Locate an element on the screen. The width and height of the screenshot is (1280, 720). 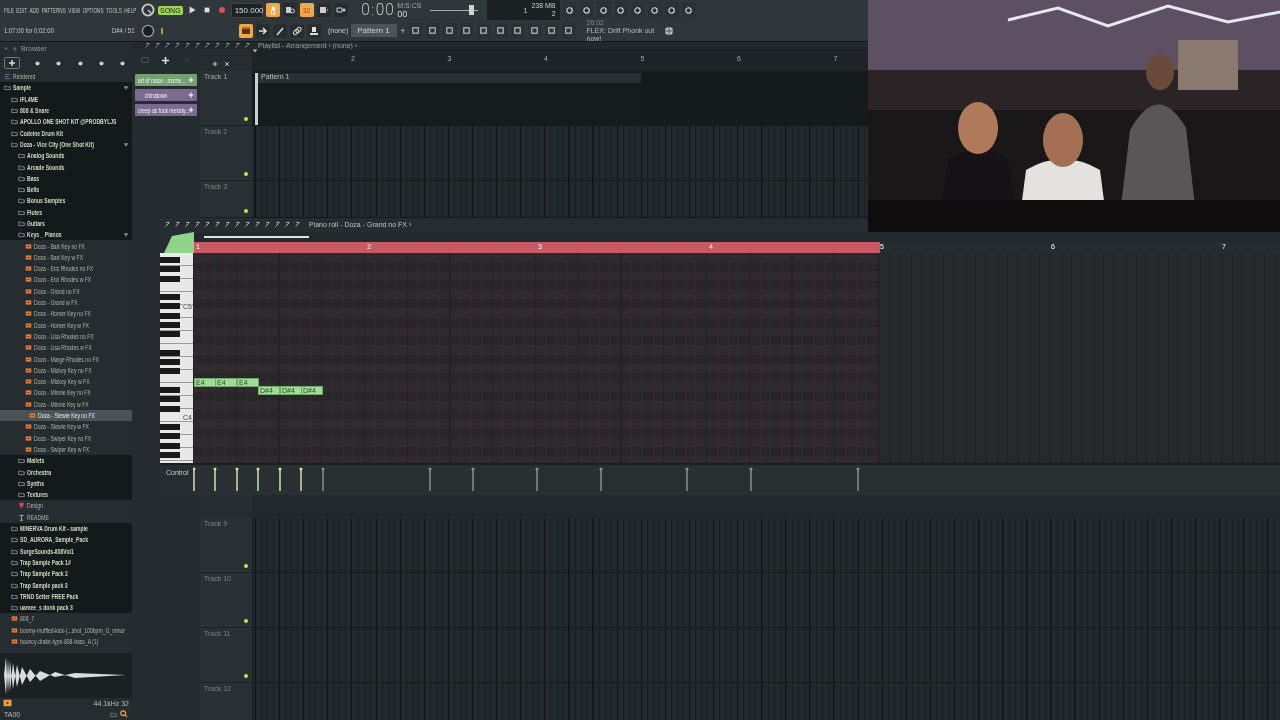
bug-button is located at coordinates (551, 30).